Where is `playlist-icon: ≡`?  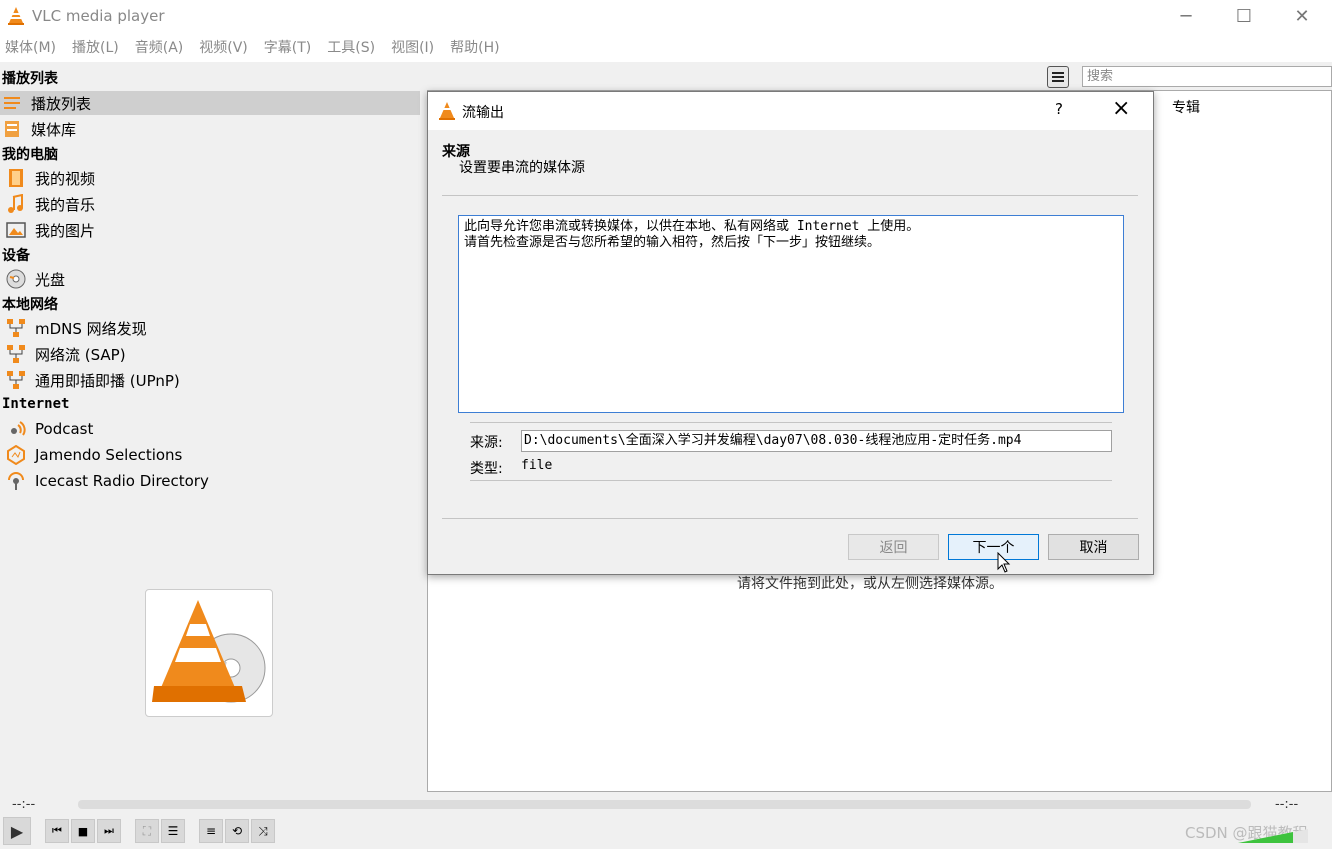
playlist-icon: ≡ is located at coordinates (211, 831).